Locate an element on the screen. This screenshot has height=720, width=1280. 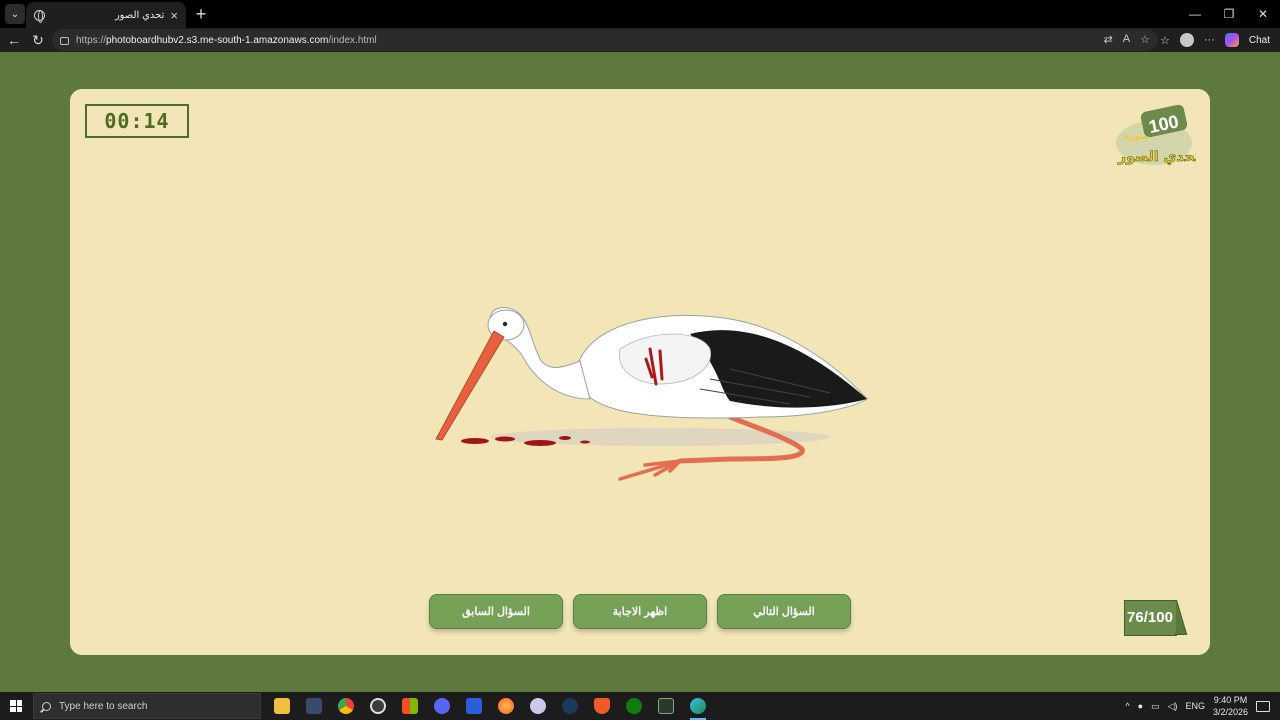
store-app is located at coordinates (410, 706).